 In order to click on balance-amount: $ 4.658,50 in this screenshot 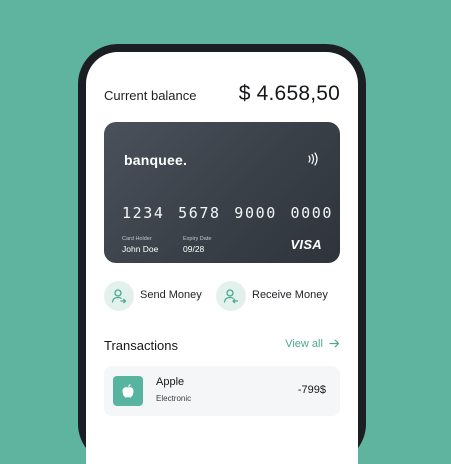, I will do `click(289, 93)`.